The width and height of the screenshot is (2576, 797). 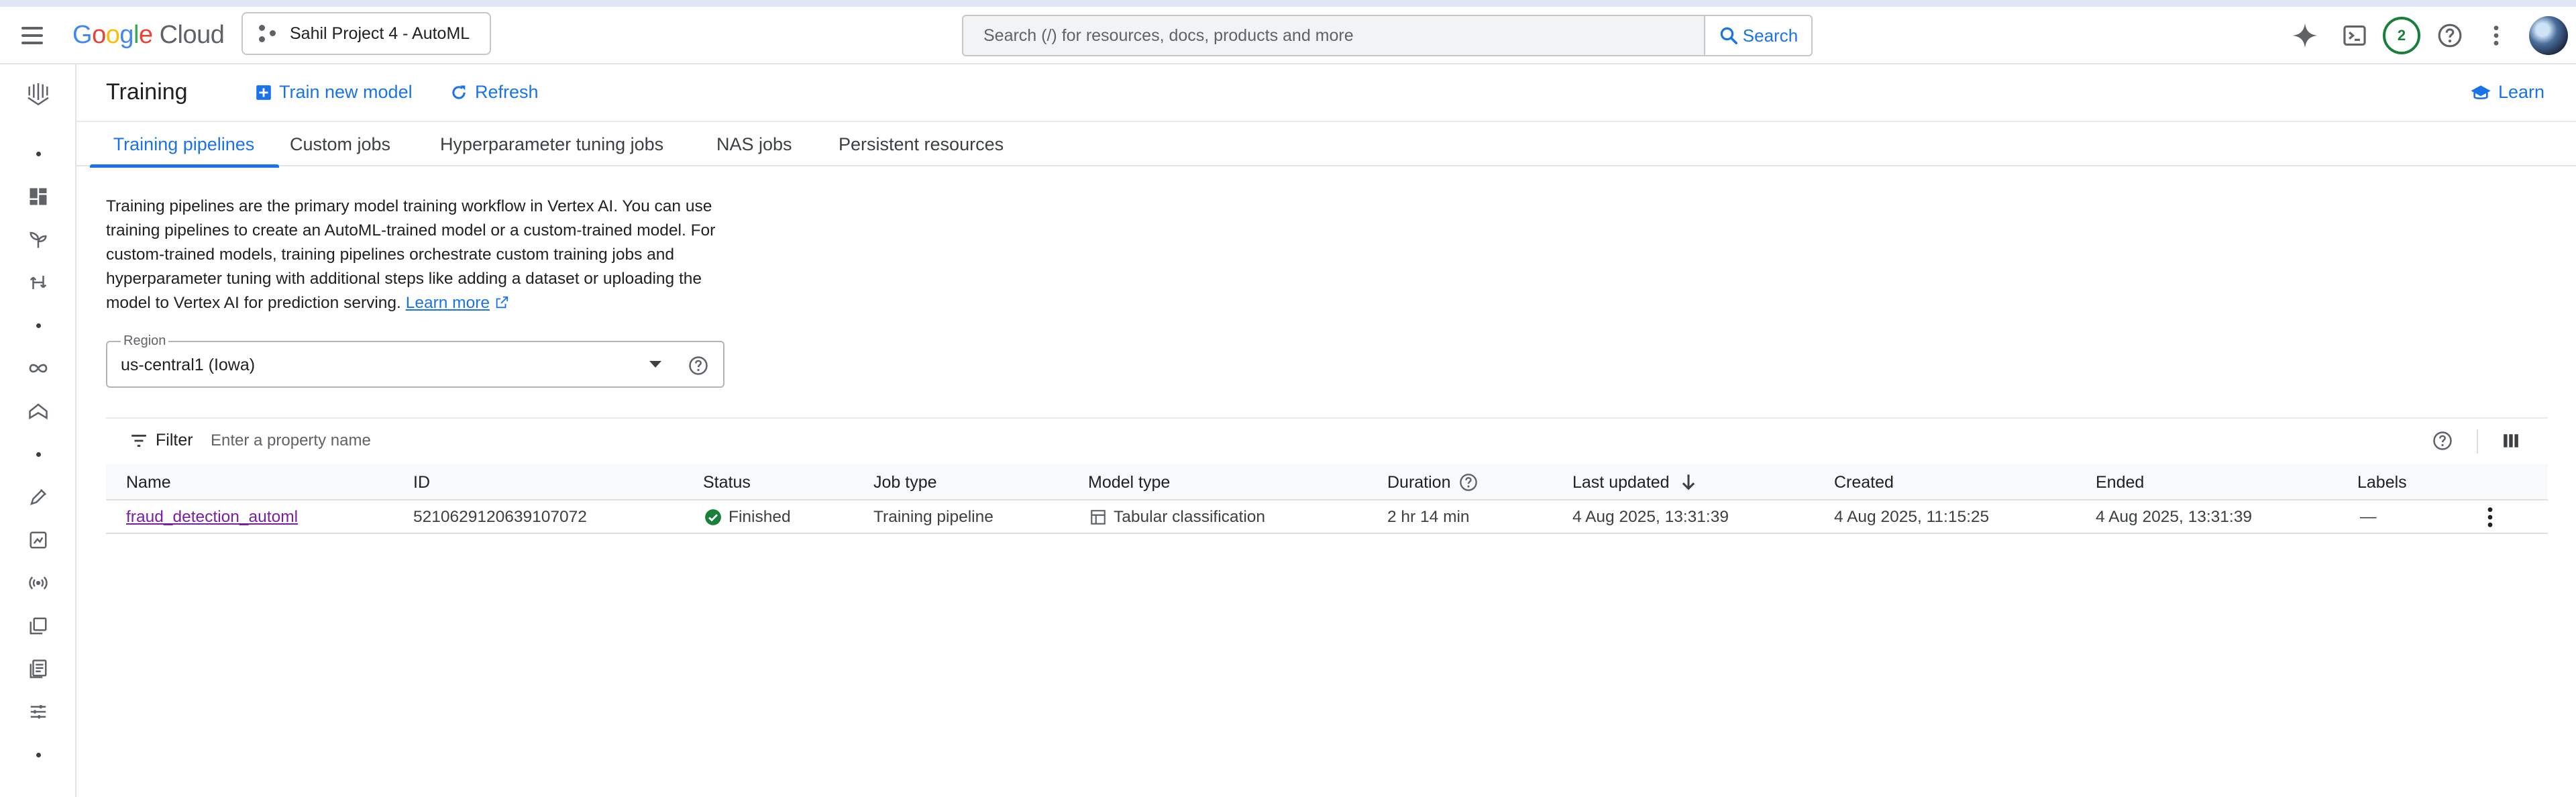 I want to click on library-icon, so click(x=38, y=626).